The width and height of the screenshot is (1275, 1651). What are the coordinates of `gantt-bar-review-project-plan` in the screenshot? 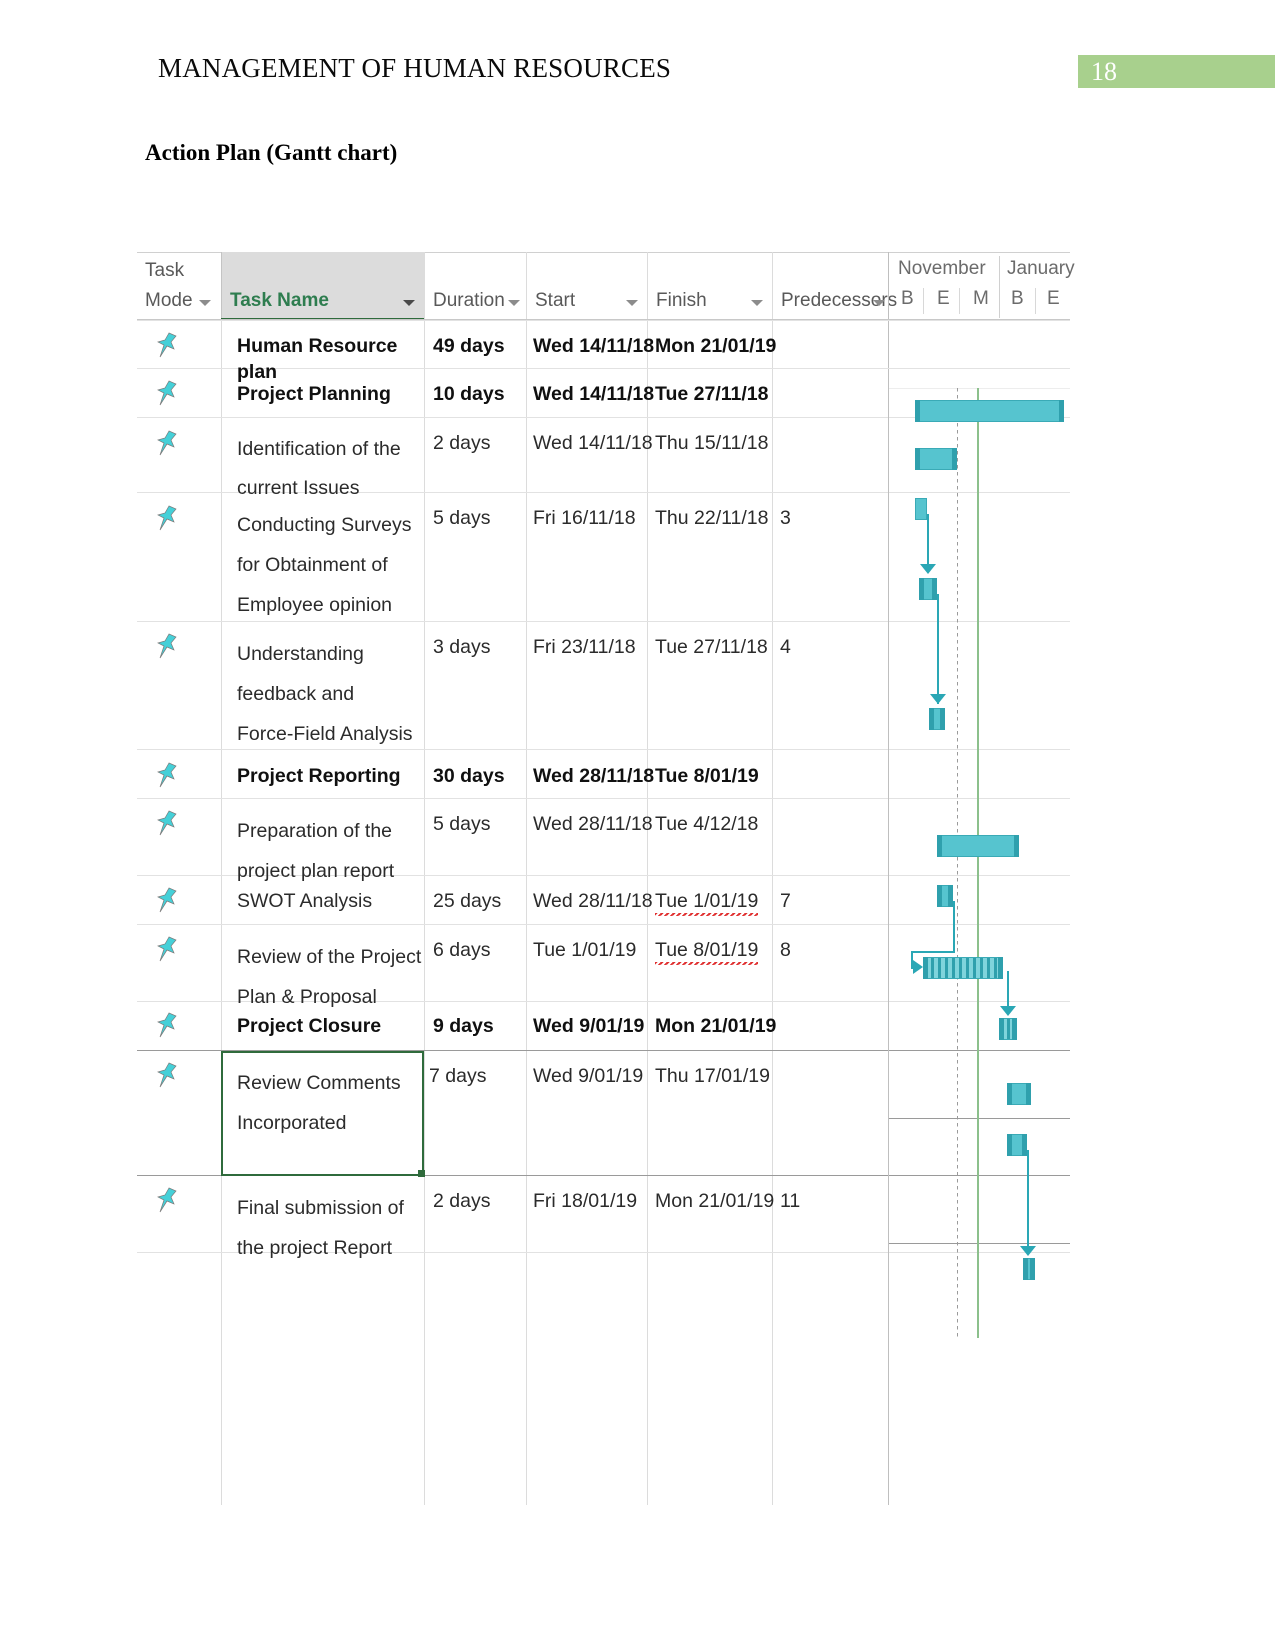 It's located at (1008, 1029).